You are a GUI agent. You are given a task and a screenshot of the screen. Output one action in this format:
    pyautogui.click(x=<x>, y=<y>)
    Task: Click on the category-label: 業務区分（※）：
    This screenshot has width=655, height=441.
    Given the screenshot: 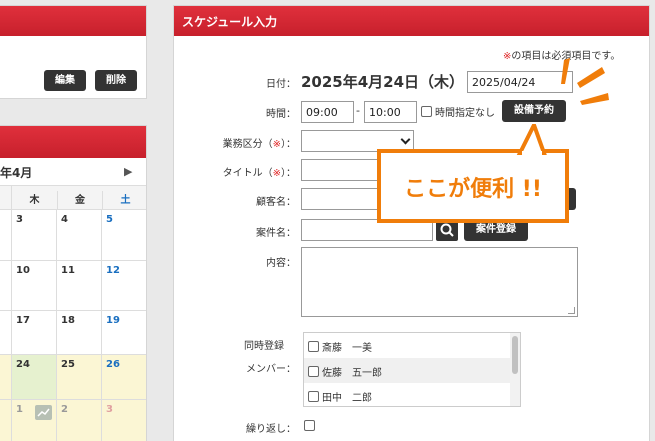 What is the action you would take?
    pyautogui.click(x=248, y=142)
    